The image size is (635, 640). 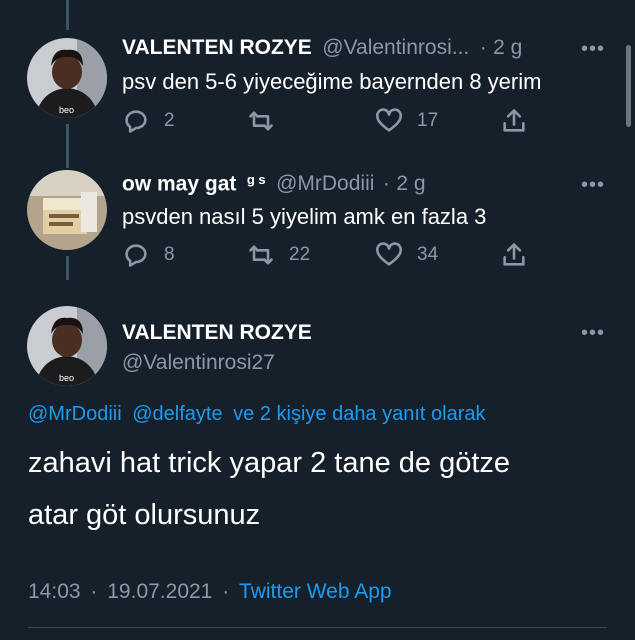 What do you see at coordinates (159, 591) in the screenshot?
I see `tweet-date: 19.07.2021` at bounding box center [159, 591].